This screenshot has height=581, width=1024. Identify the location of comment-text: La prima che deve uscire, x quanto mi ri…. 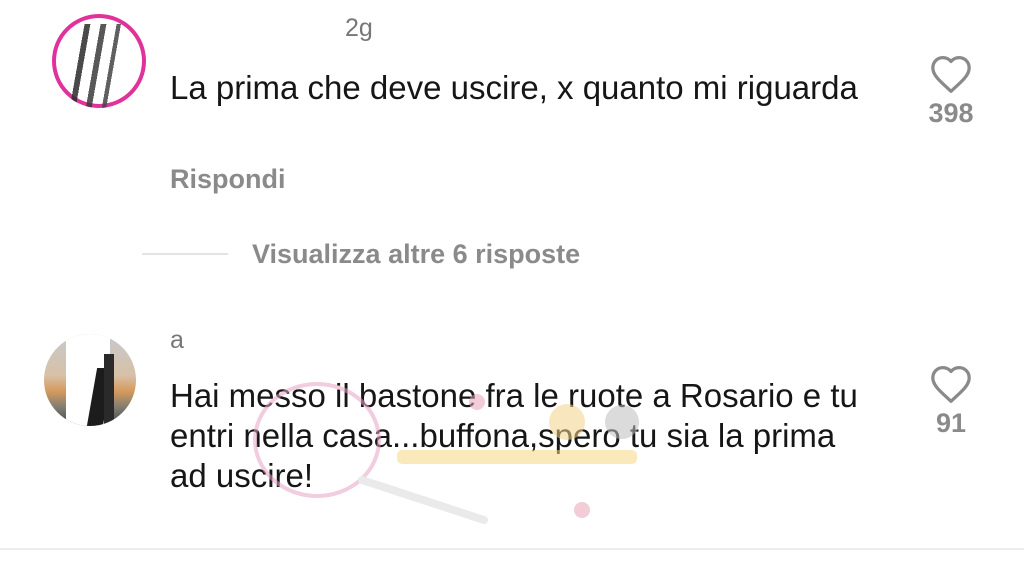
(514, 87).